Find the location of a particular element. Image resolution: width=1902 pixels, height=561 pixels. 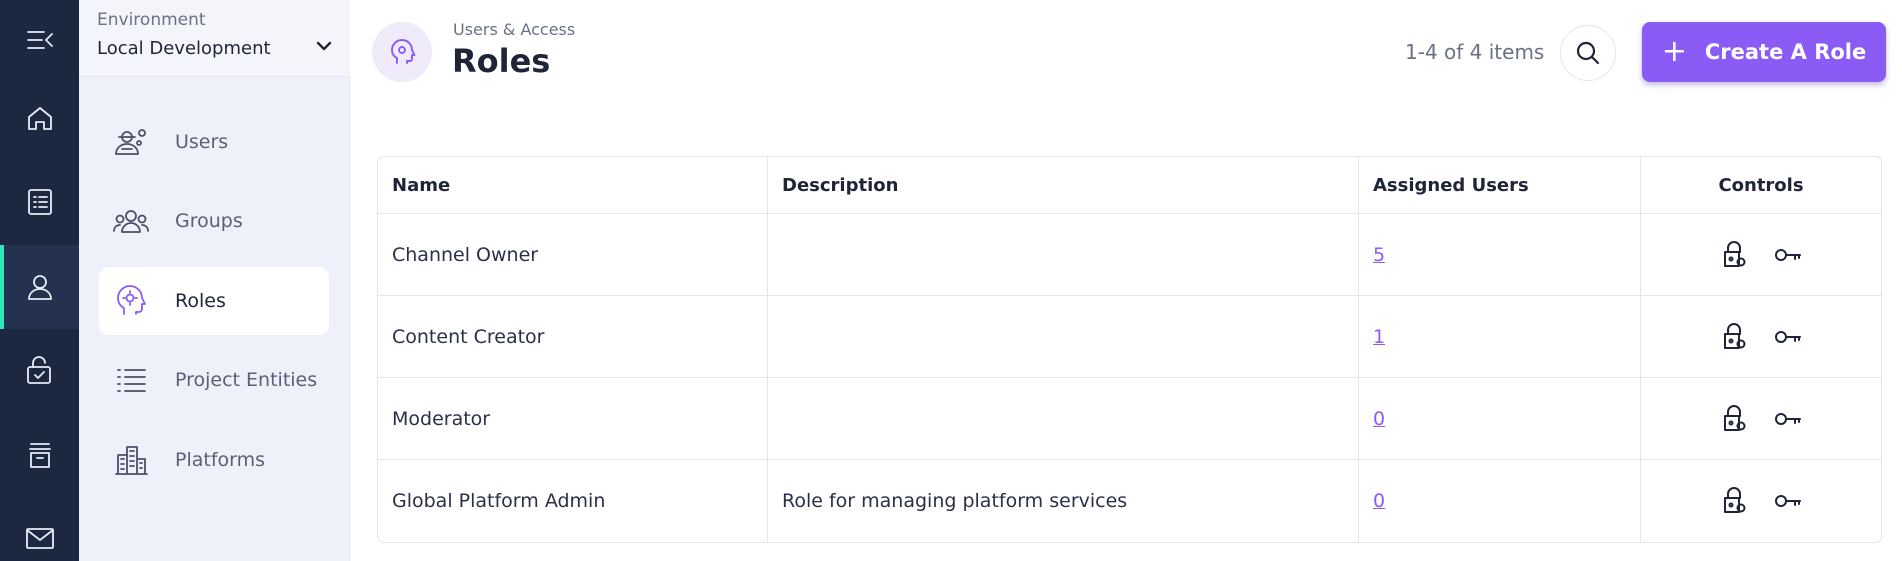

role-name: Global Platform Admin is located at coordinates (573, 501).